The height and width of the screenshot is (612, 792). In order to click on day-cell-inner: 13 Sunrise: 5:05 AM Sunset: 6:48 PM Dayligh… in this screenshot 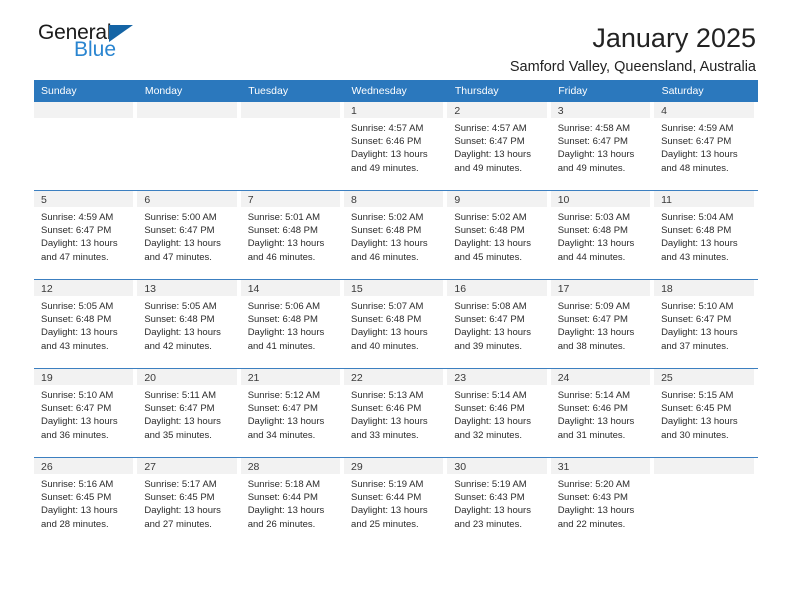, I will do `click(187, 324)`.